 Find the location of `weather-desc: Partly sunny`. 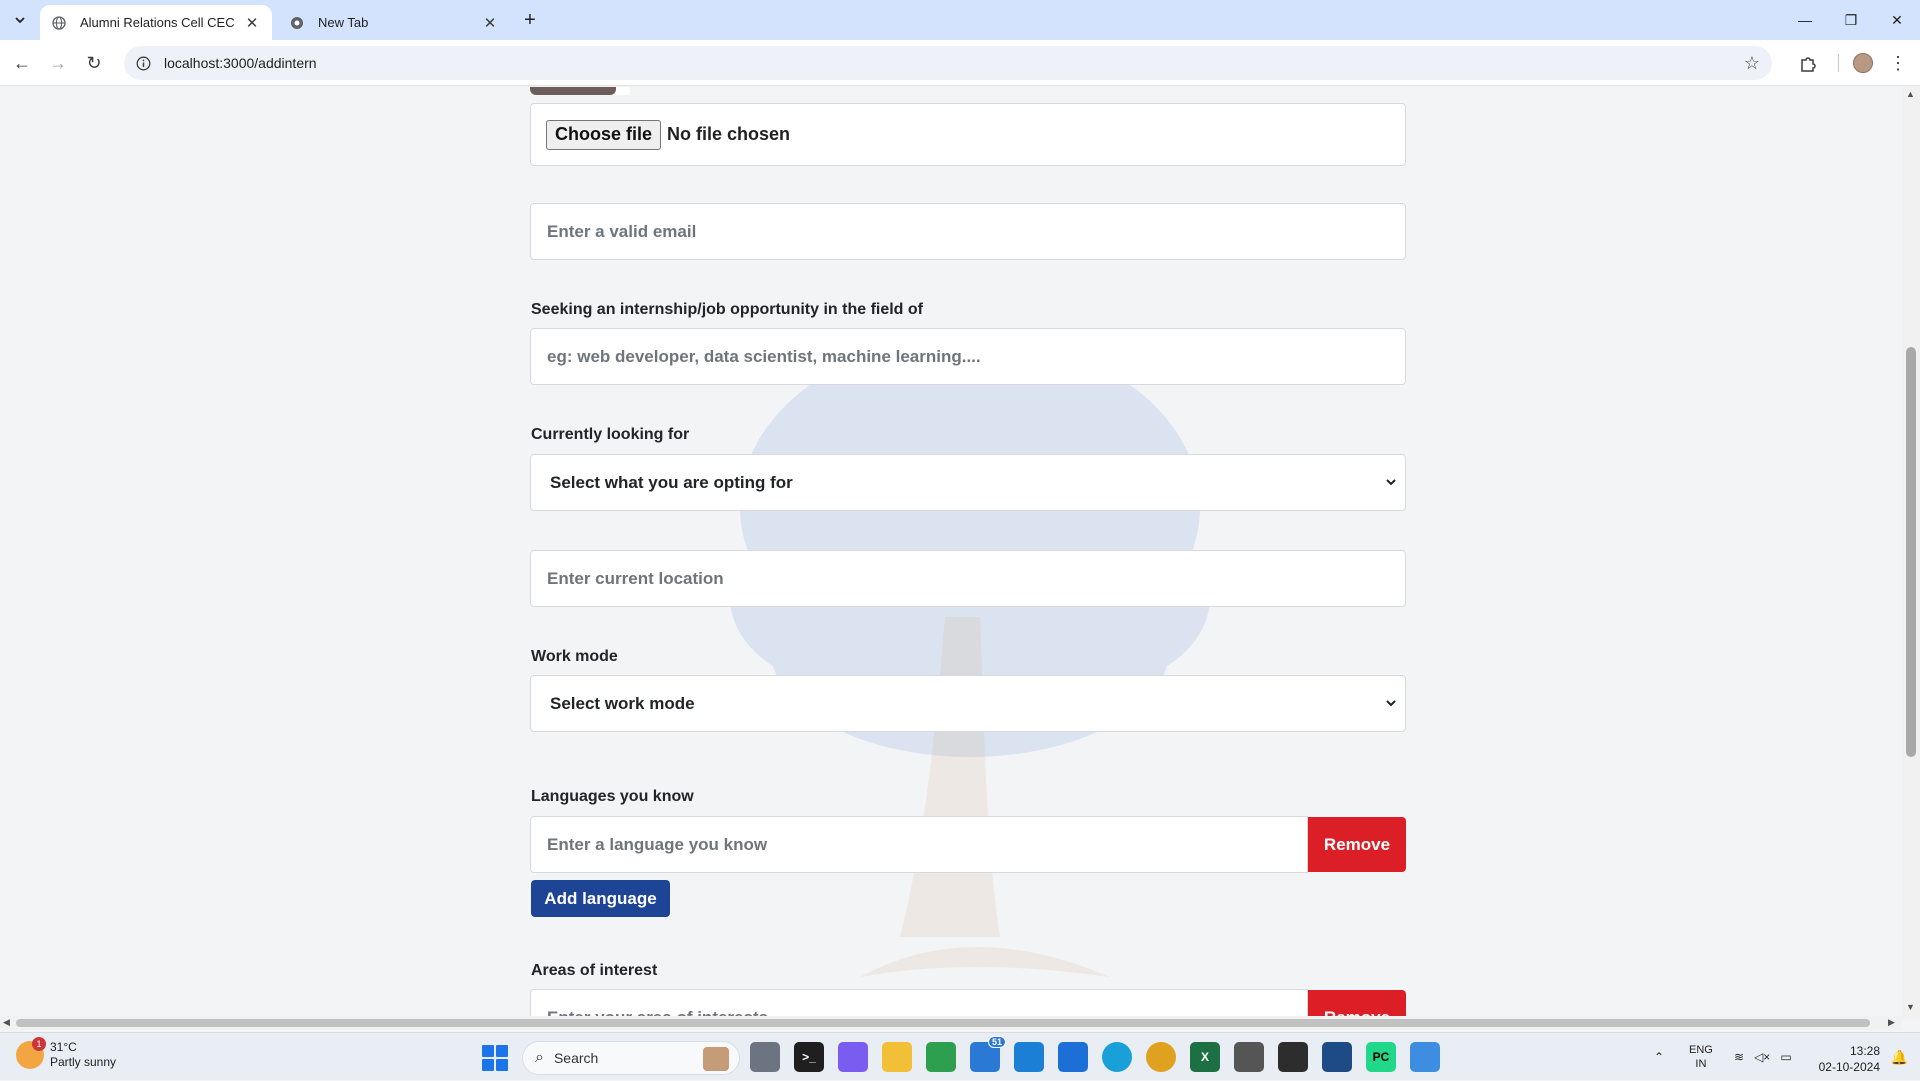

weather-desc: Partly sunny is located at coordinates (83, 1062).